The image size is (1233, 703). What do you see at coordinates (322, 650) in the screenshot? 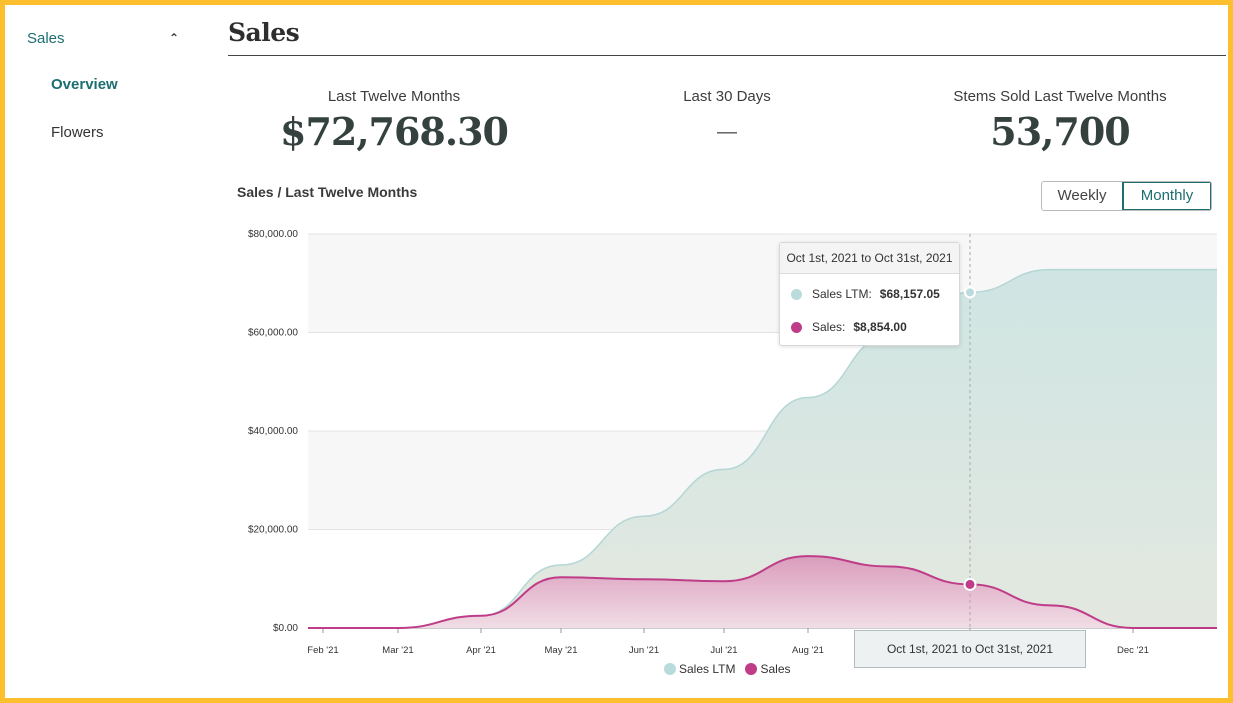
I see `x-tick-label: Feb '21` at bounding box center [322, 650].